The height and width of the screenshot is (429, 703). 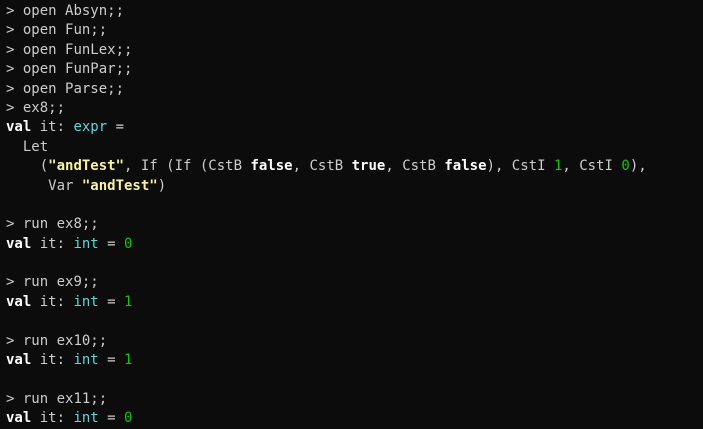 I want to click on command-text: run ex11;;, so click(x=65, y=398).